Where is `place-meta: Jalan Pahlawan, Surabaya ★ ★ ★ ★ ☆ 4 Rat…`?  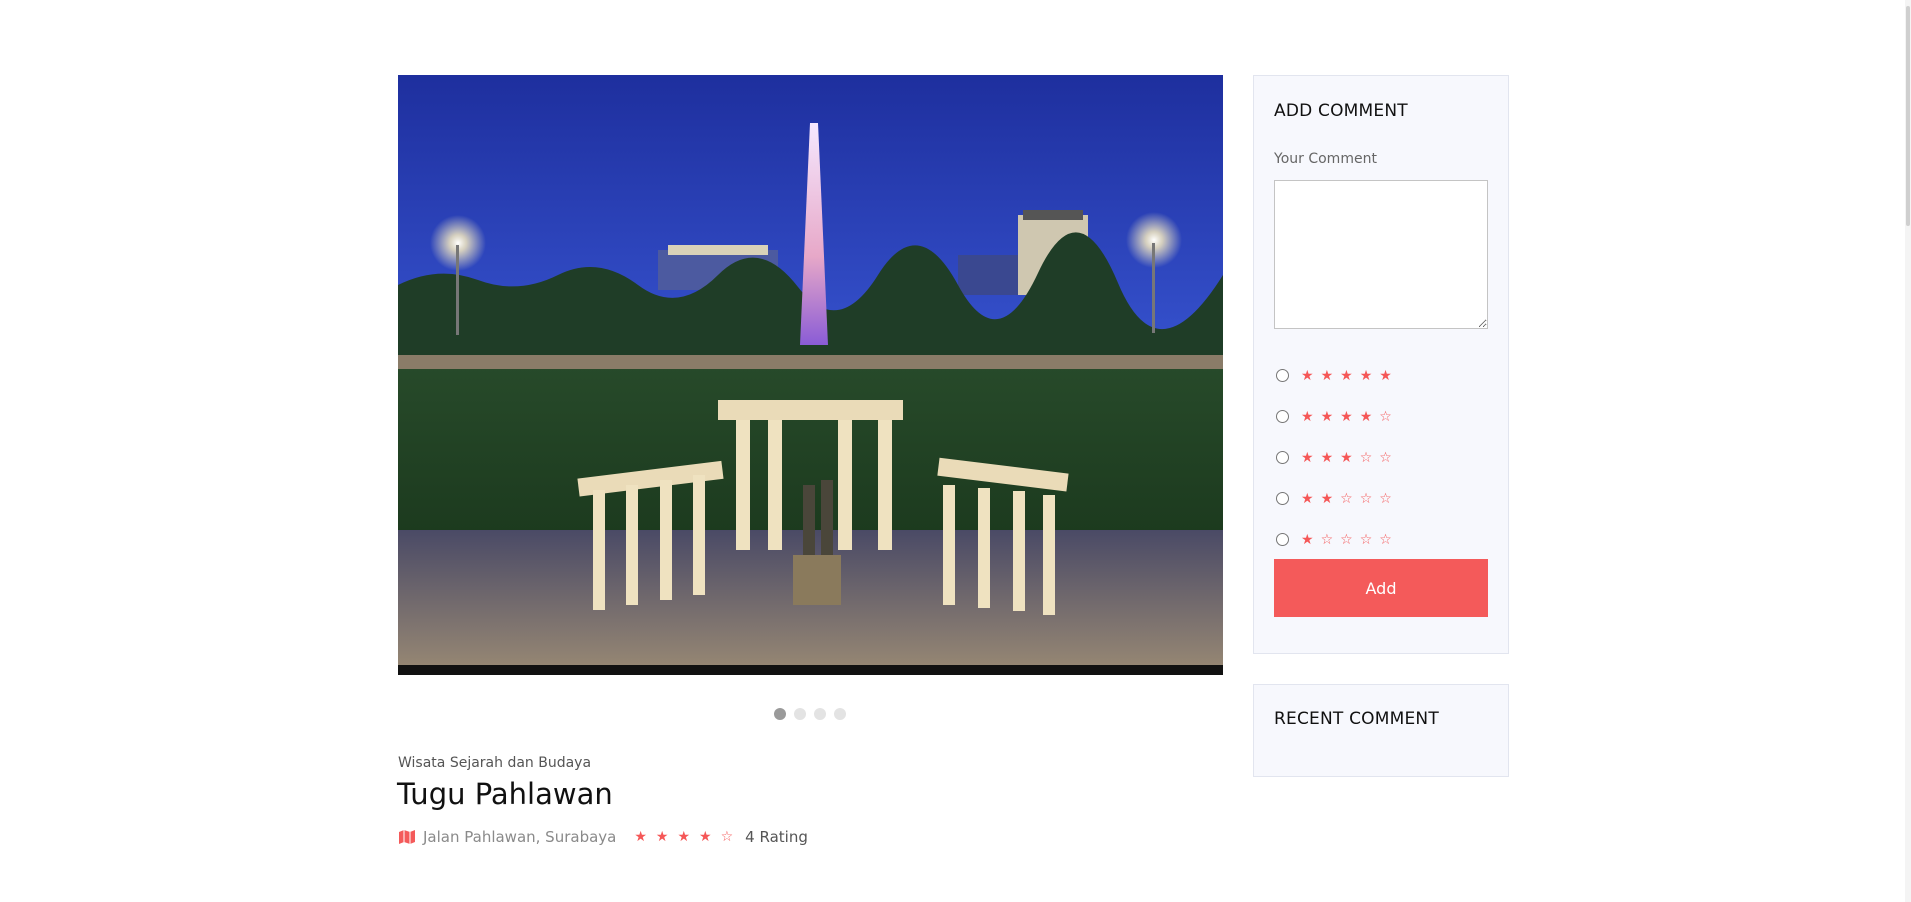 place-meta: Jalan Pahlawan, Surabaya ★ ★ ★ ★ ☆ 4 Rat… is located at coordinates (603, 837).